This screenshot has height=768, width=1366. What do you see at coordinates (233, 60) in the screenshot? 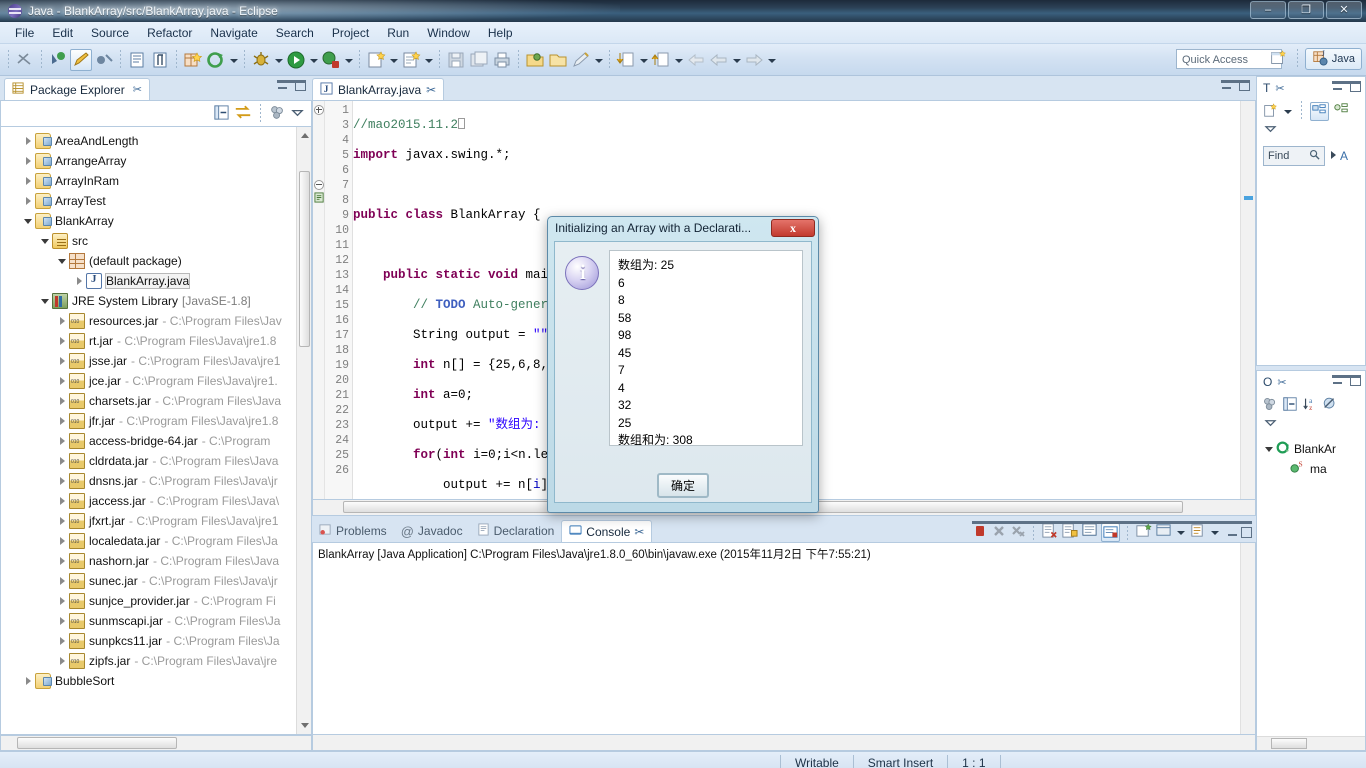
I see `run-last-dropdown-arrow-icon` at bounding box center [233, 60].